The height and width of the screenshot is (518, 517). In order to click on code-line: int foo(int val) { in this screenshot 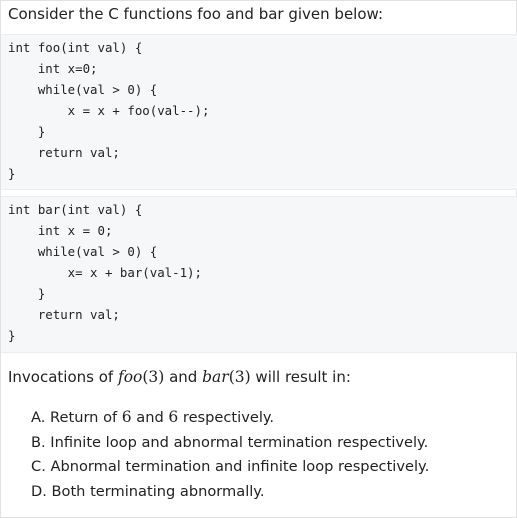, I will do `click(75, 47)`.